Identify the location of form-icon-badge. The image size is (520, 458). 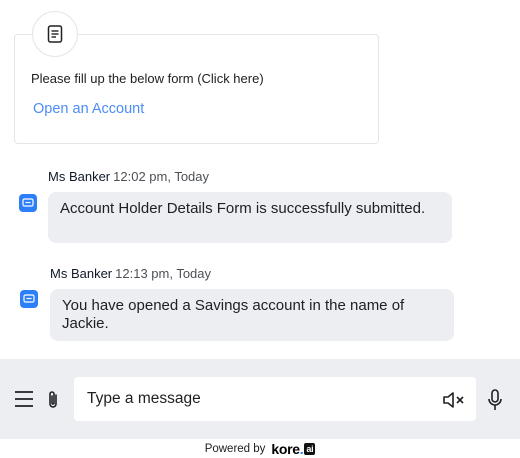
(55, 34).